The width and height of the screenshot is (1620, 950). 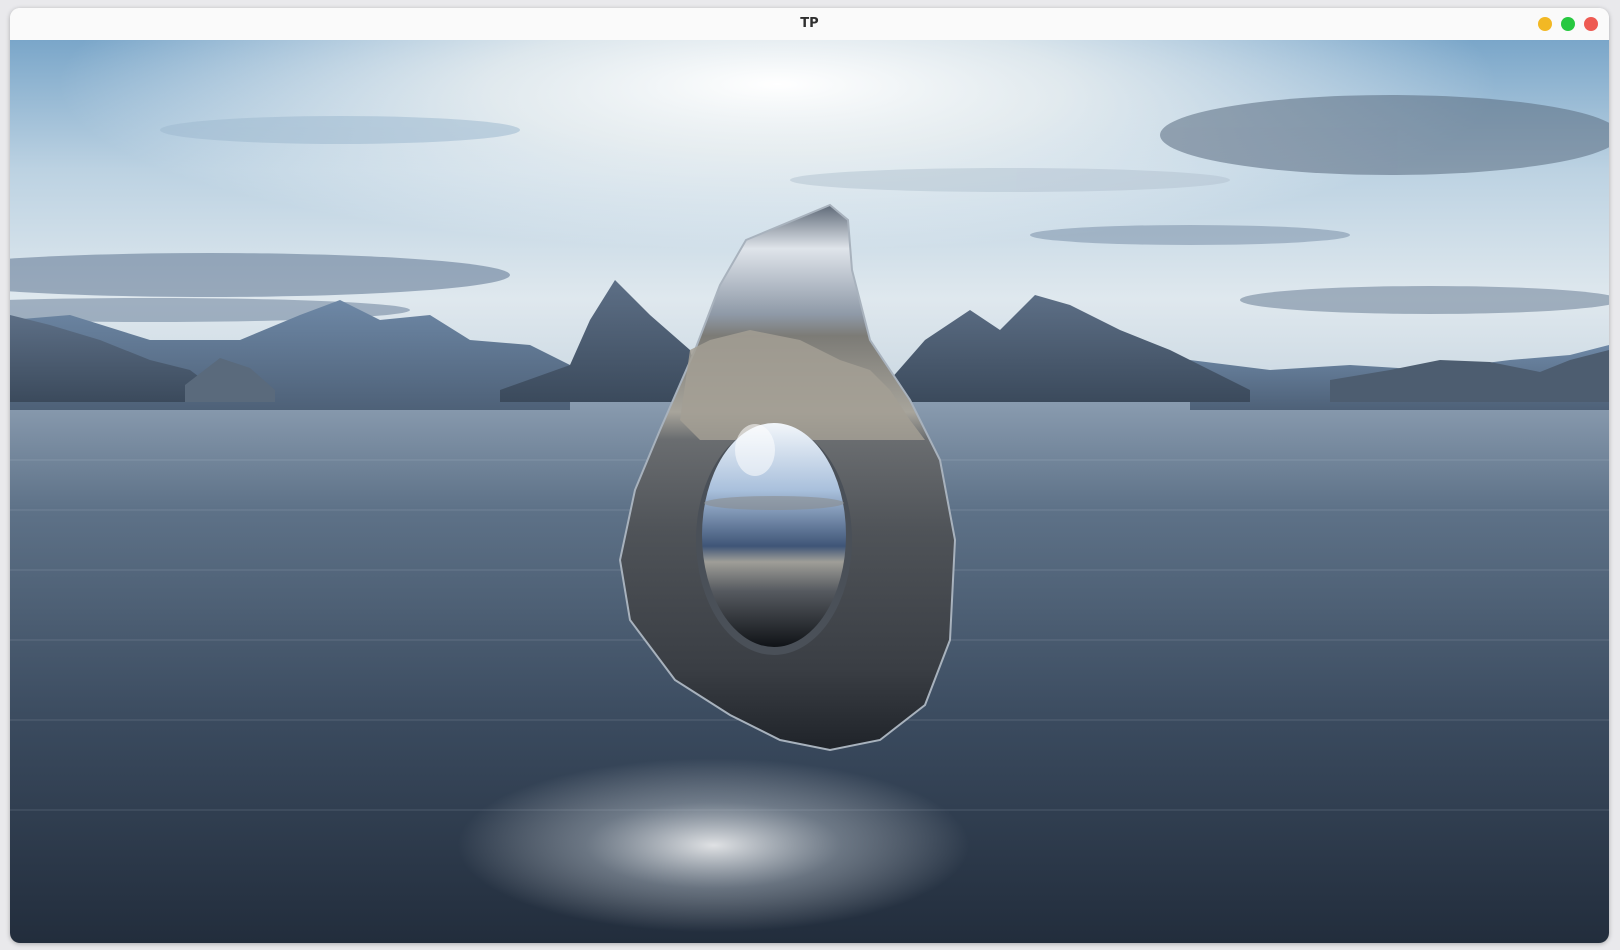 I want to click on title-bar: TP, so click(x=809, y=24).